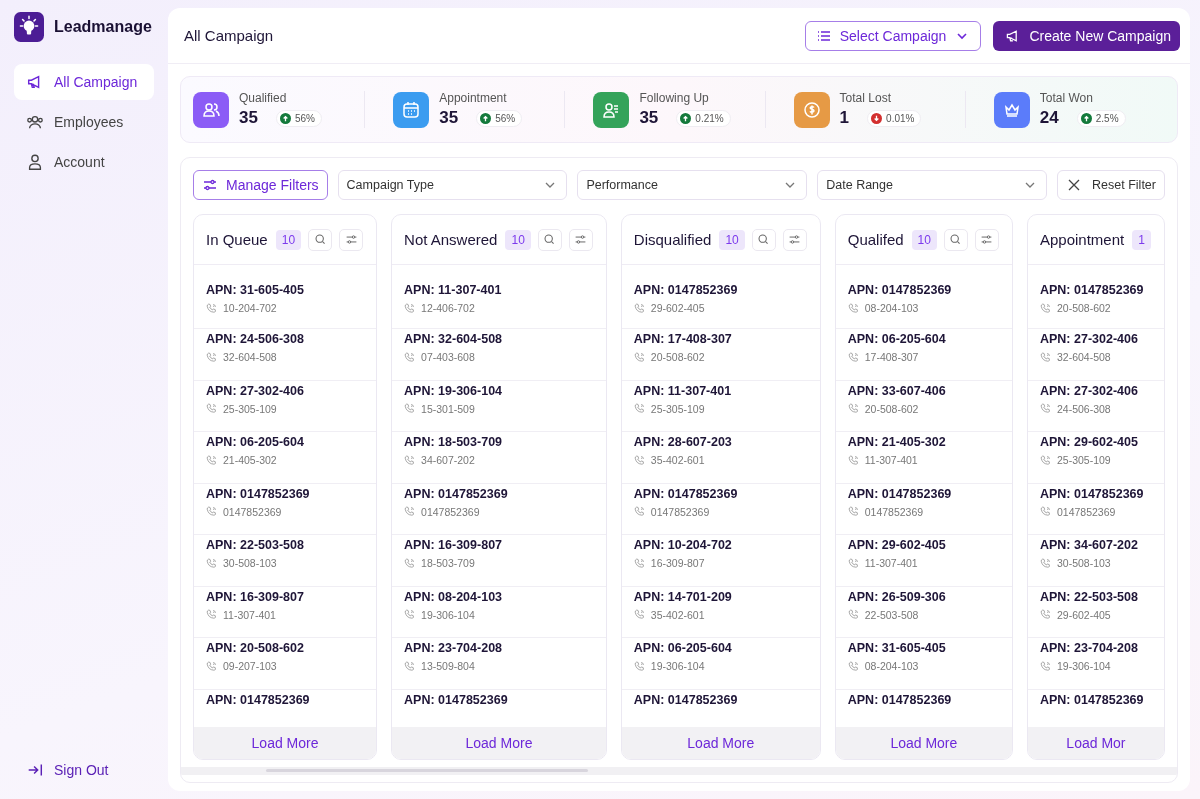 Image resolution: width=1200 pixels, height=799 pixels. Describe the element at coordinates (1111, 185) in the screenshot. I see `reset-filter-button: Reset Filter` at that location.